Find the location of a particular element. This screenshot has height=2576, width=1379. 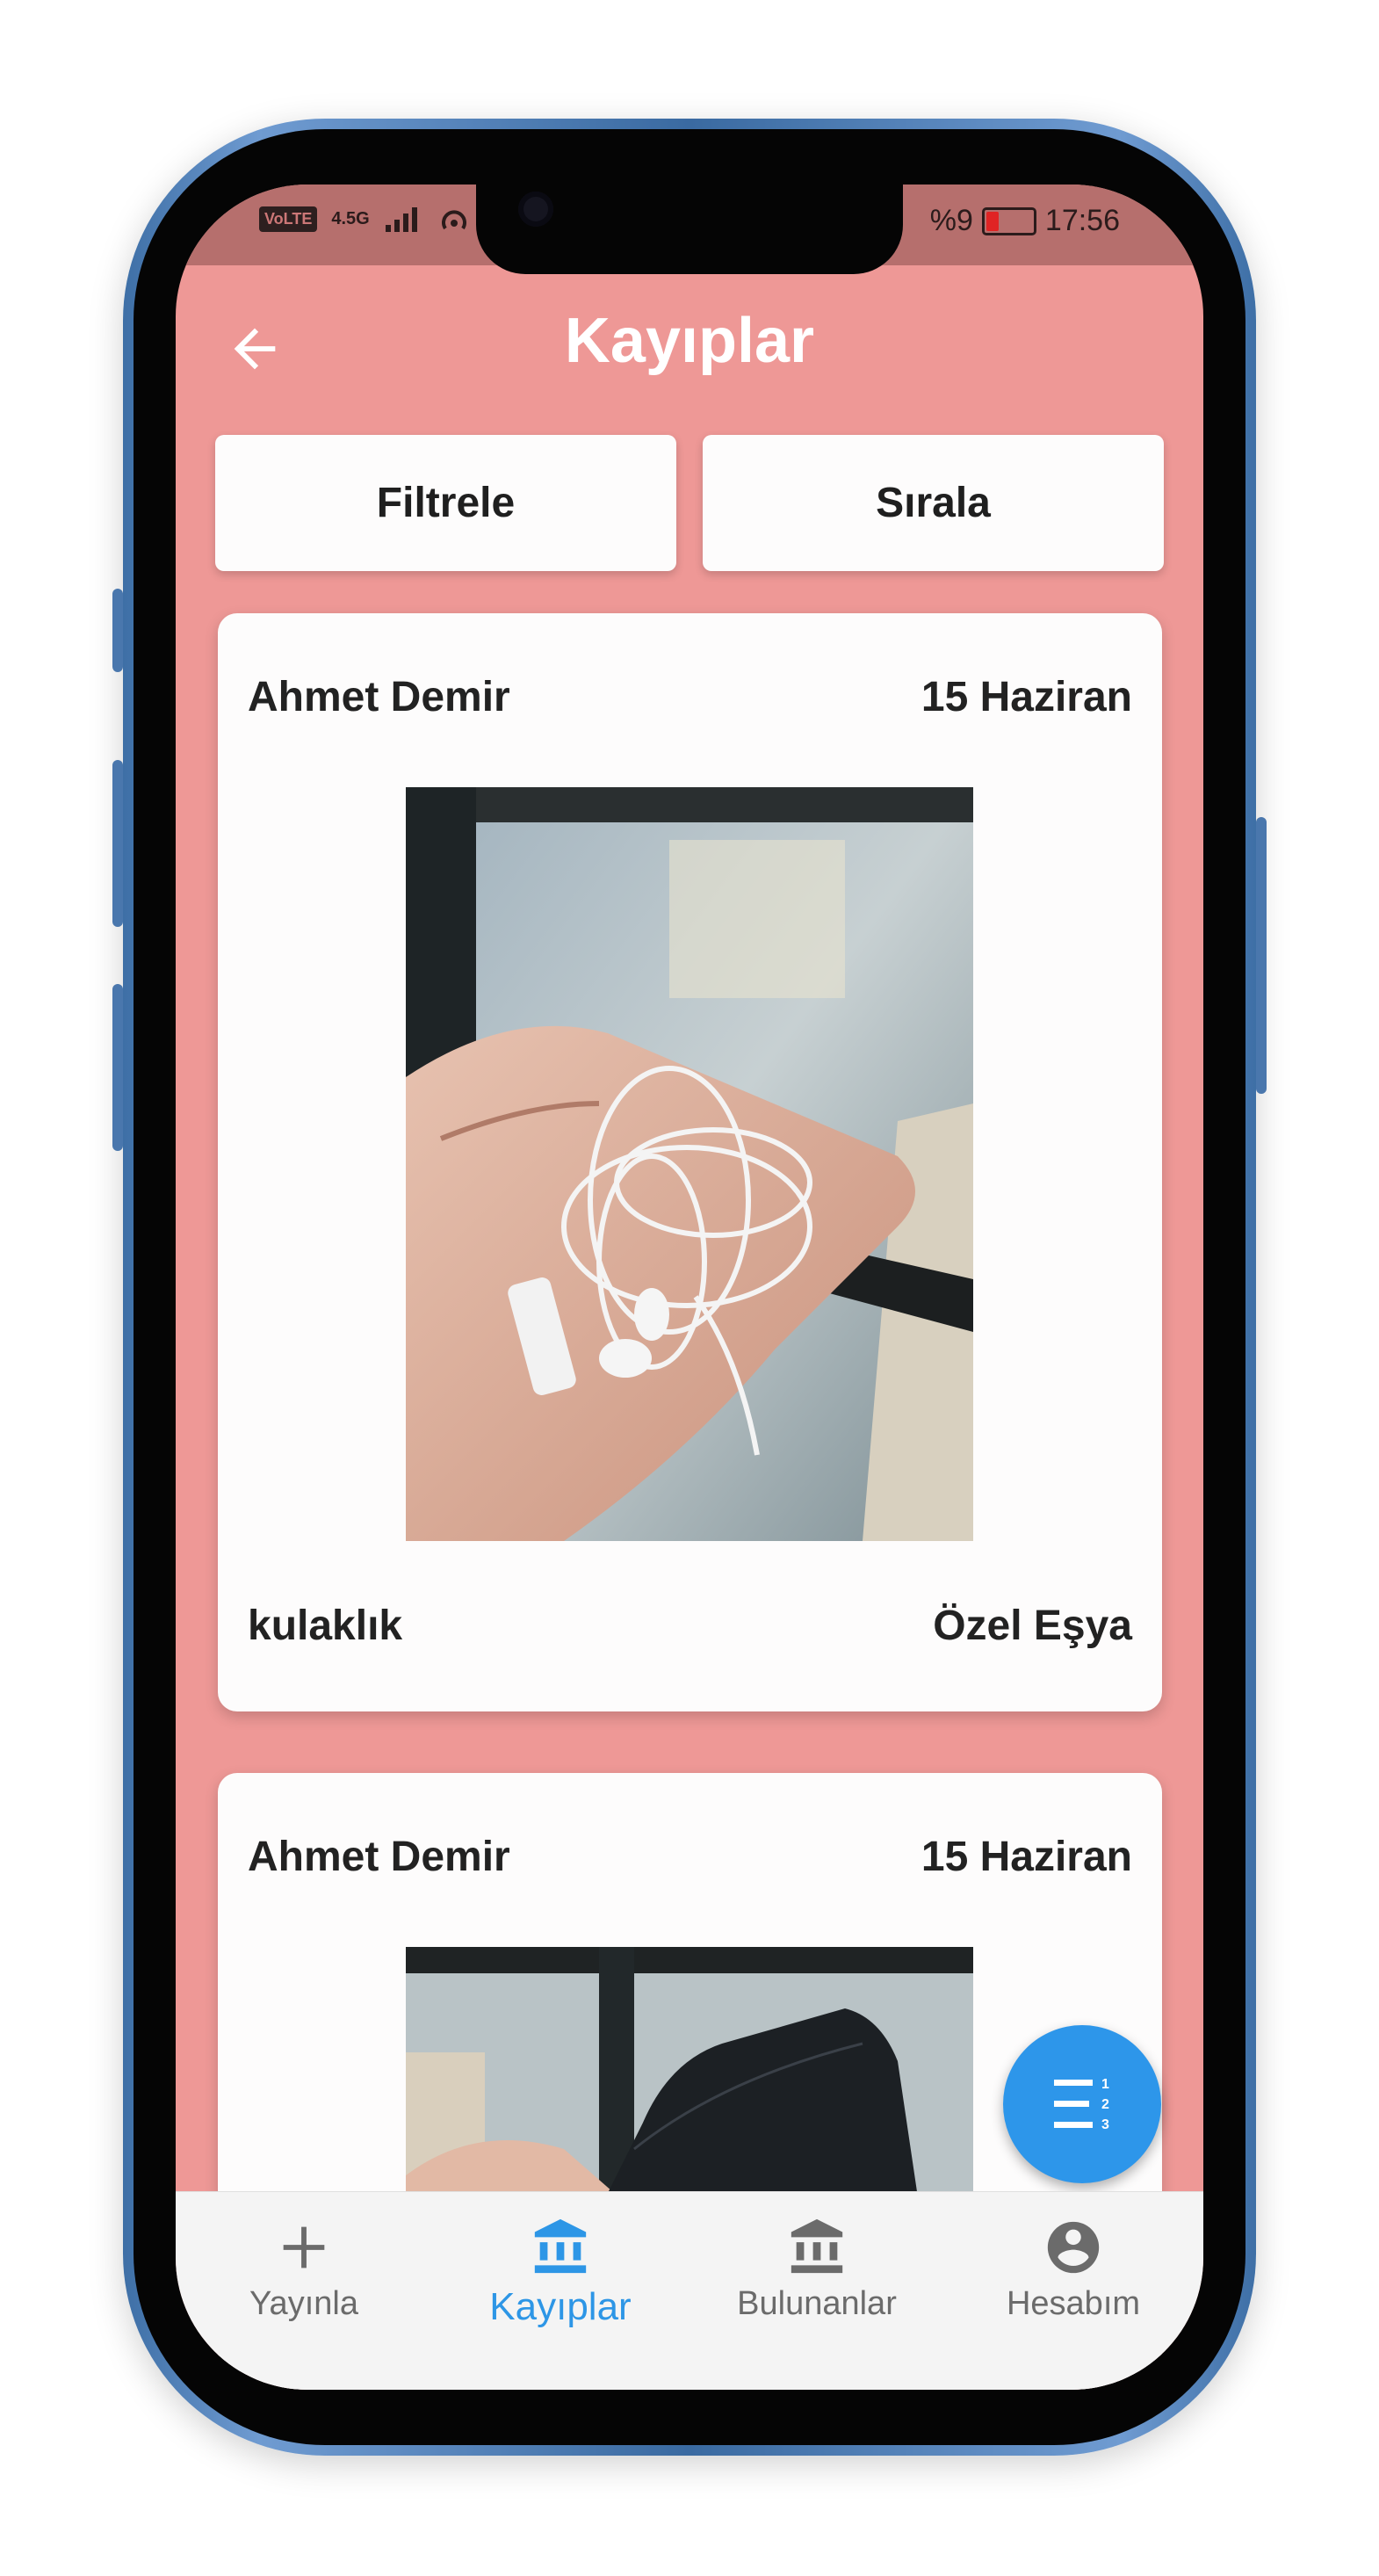

status-bar: VoLTE 4.5G 1 %9 17:56 is located at coordinates (689, 229).